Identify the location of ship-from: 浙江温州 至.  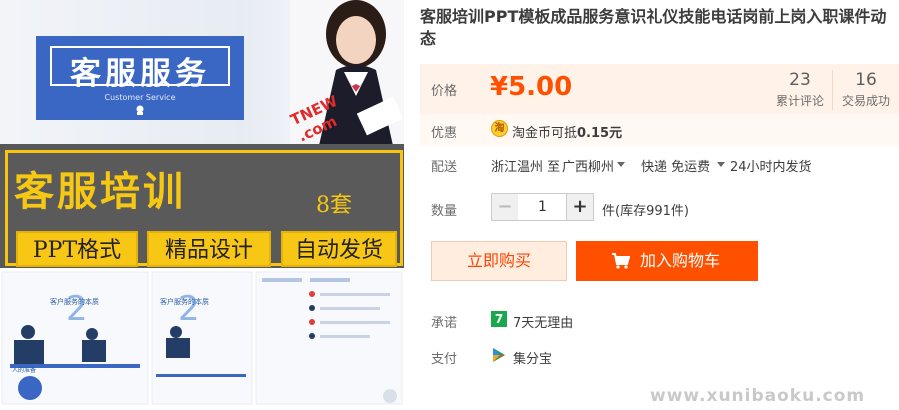
(526, 167).